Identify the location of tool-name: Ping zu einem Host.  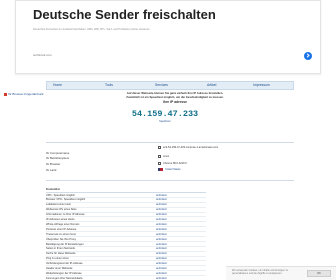
(57, 259).